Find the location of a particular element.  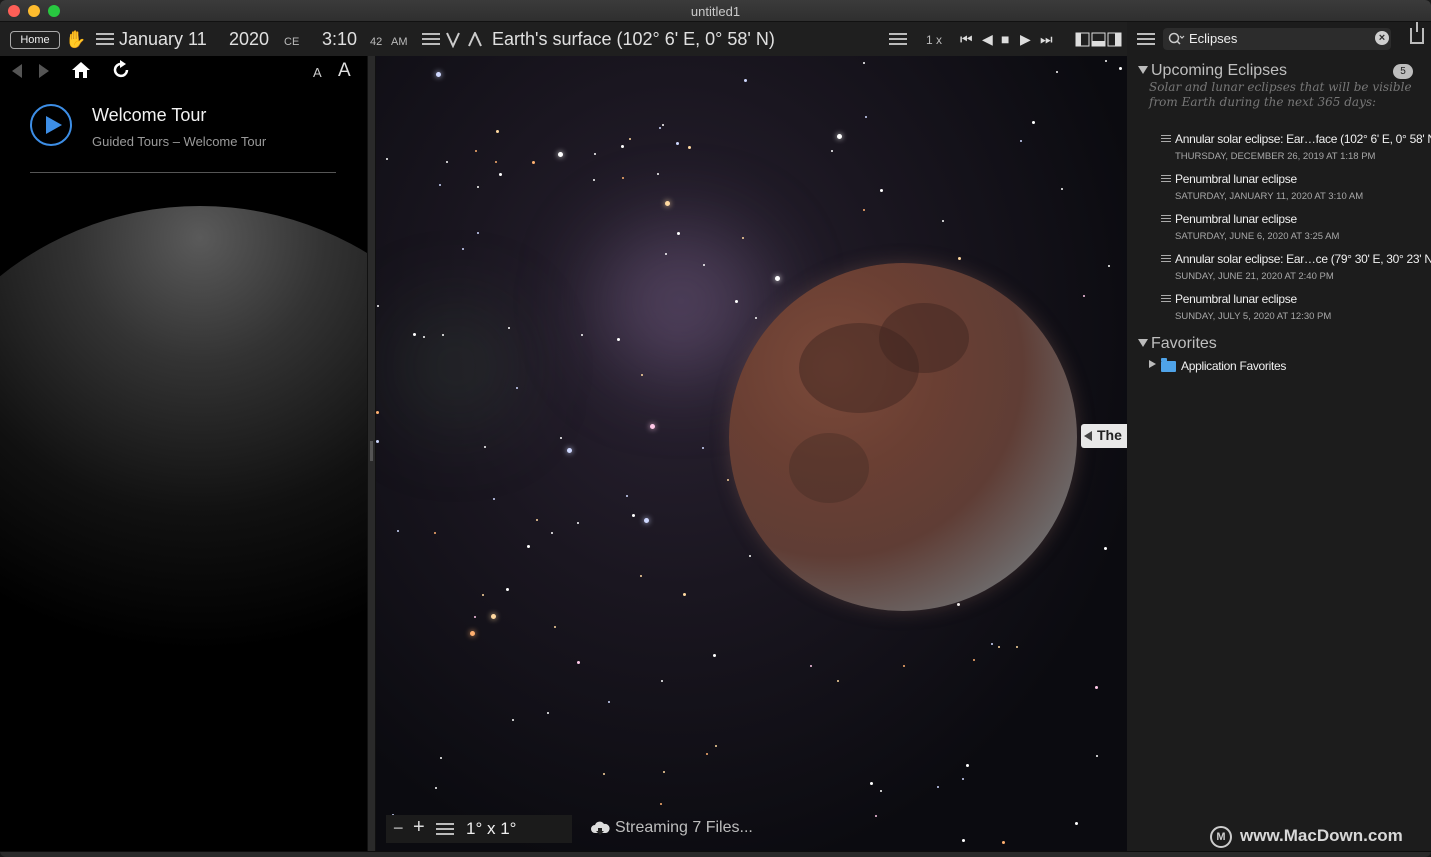

play-icon: ▶ is located at coordinates (1025, 39).